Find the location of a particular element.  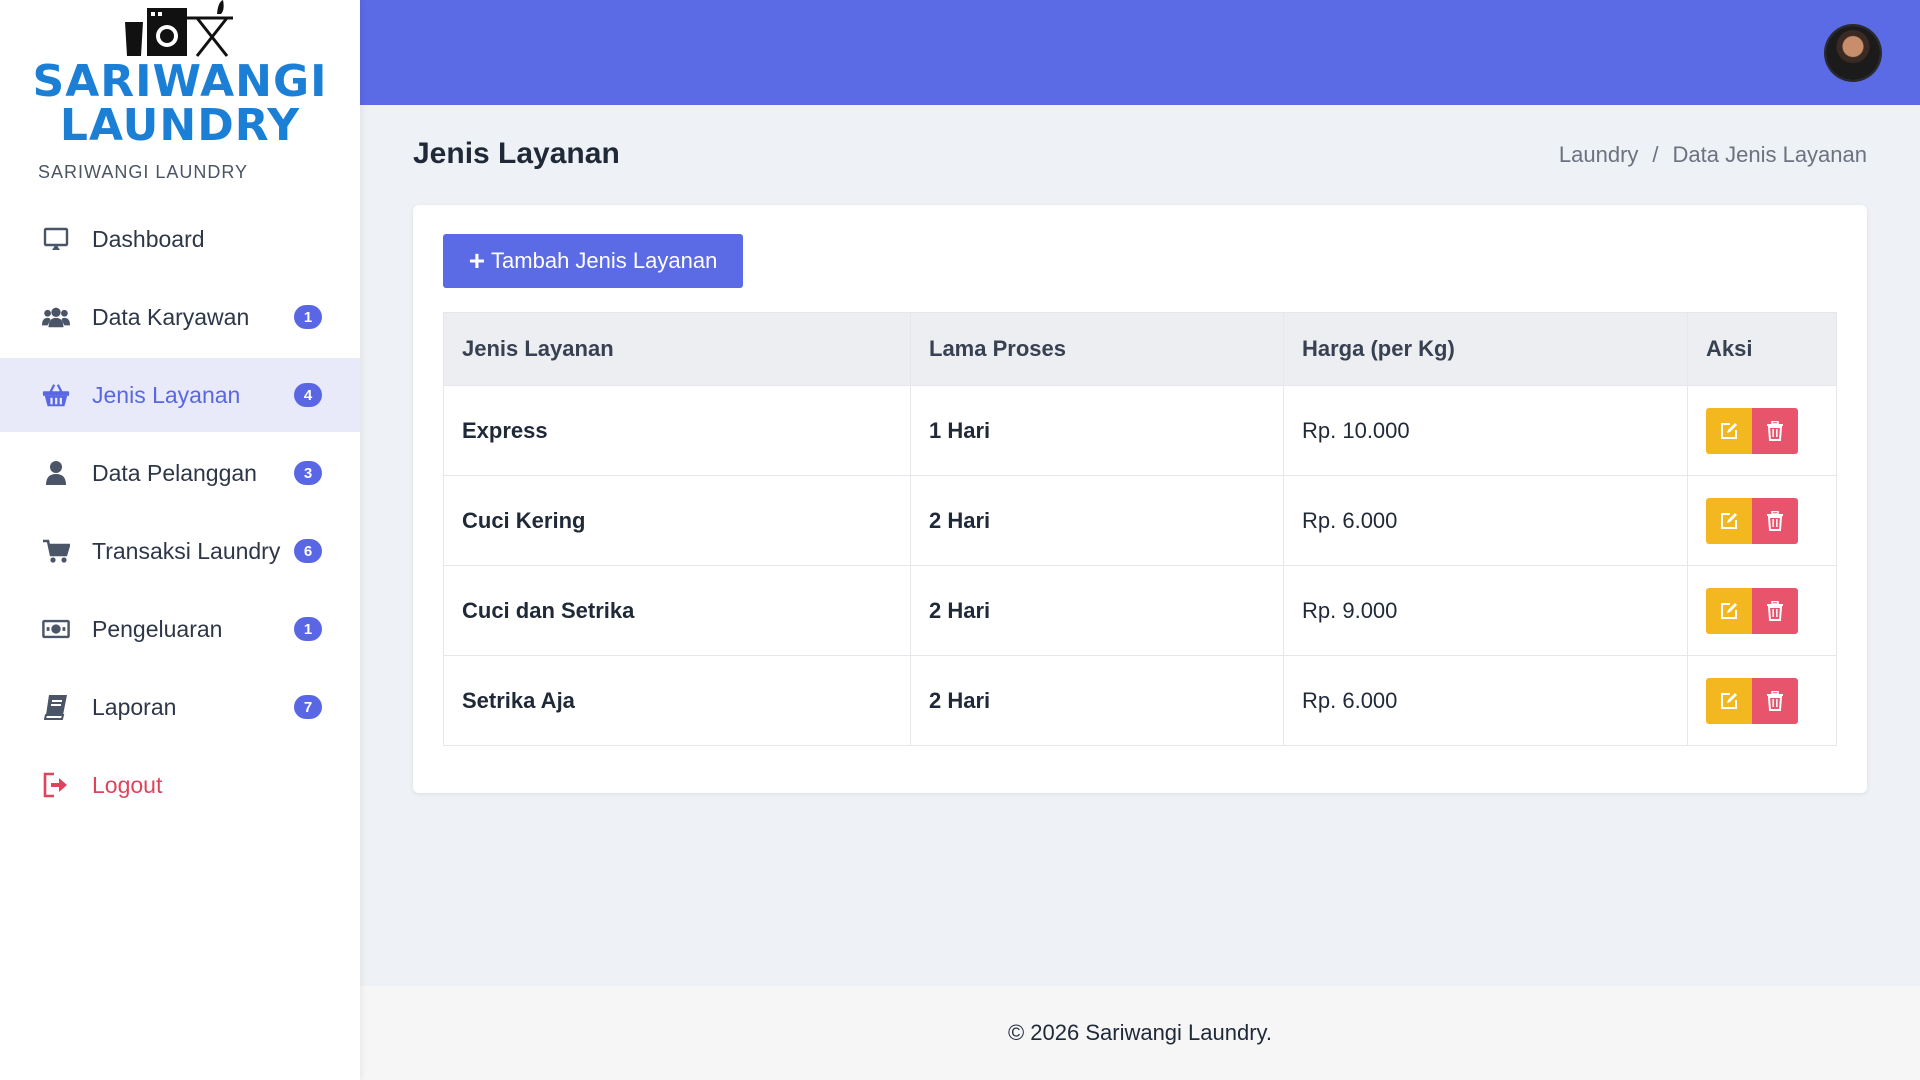

sidebar-item-label: Jenis Layanan is located at coordinates (166, 394).